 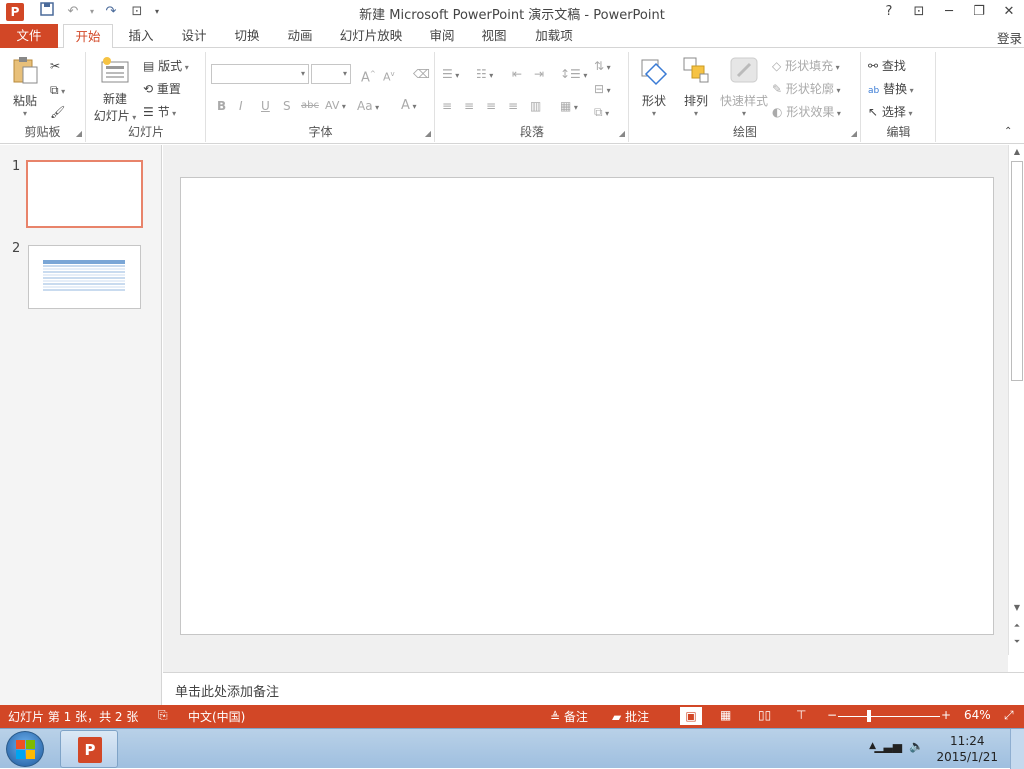 I want to click on network-icon: ▁▃▅, so click(x=888, y=746).